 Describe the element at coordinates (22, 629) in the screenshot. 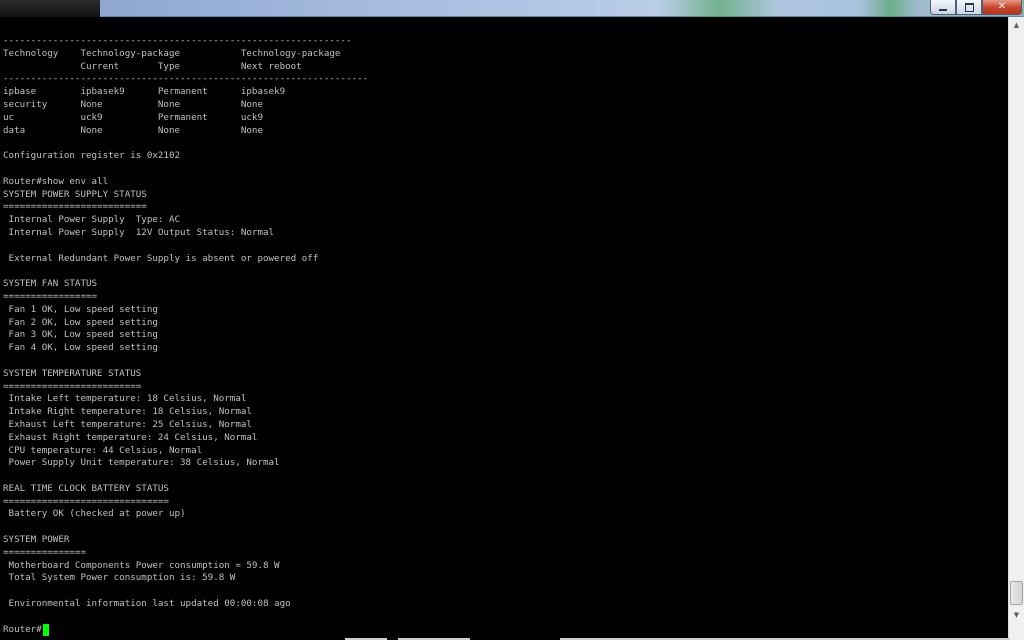

I see `command-prompt: Router#` at that location.